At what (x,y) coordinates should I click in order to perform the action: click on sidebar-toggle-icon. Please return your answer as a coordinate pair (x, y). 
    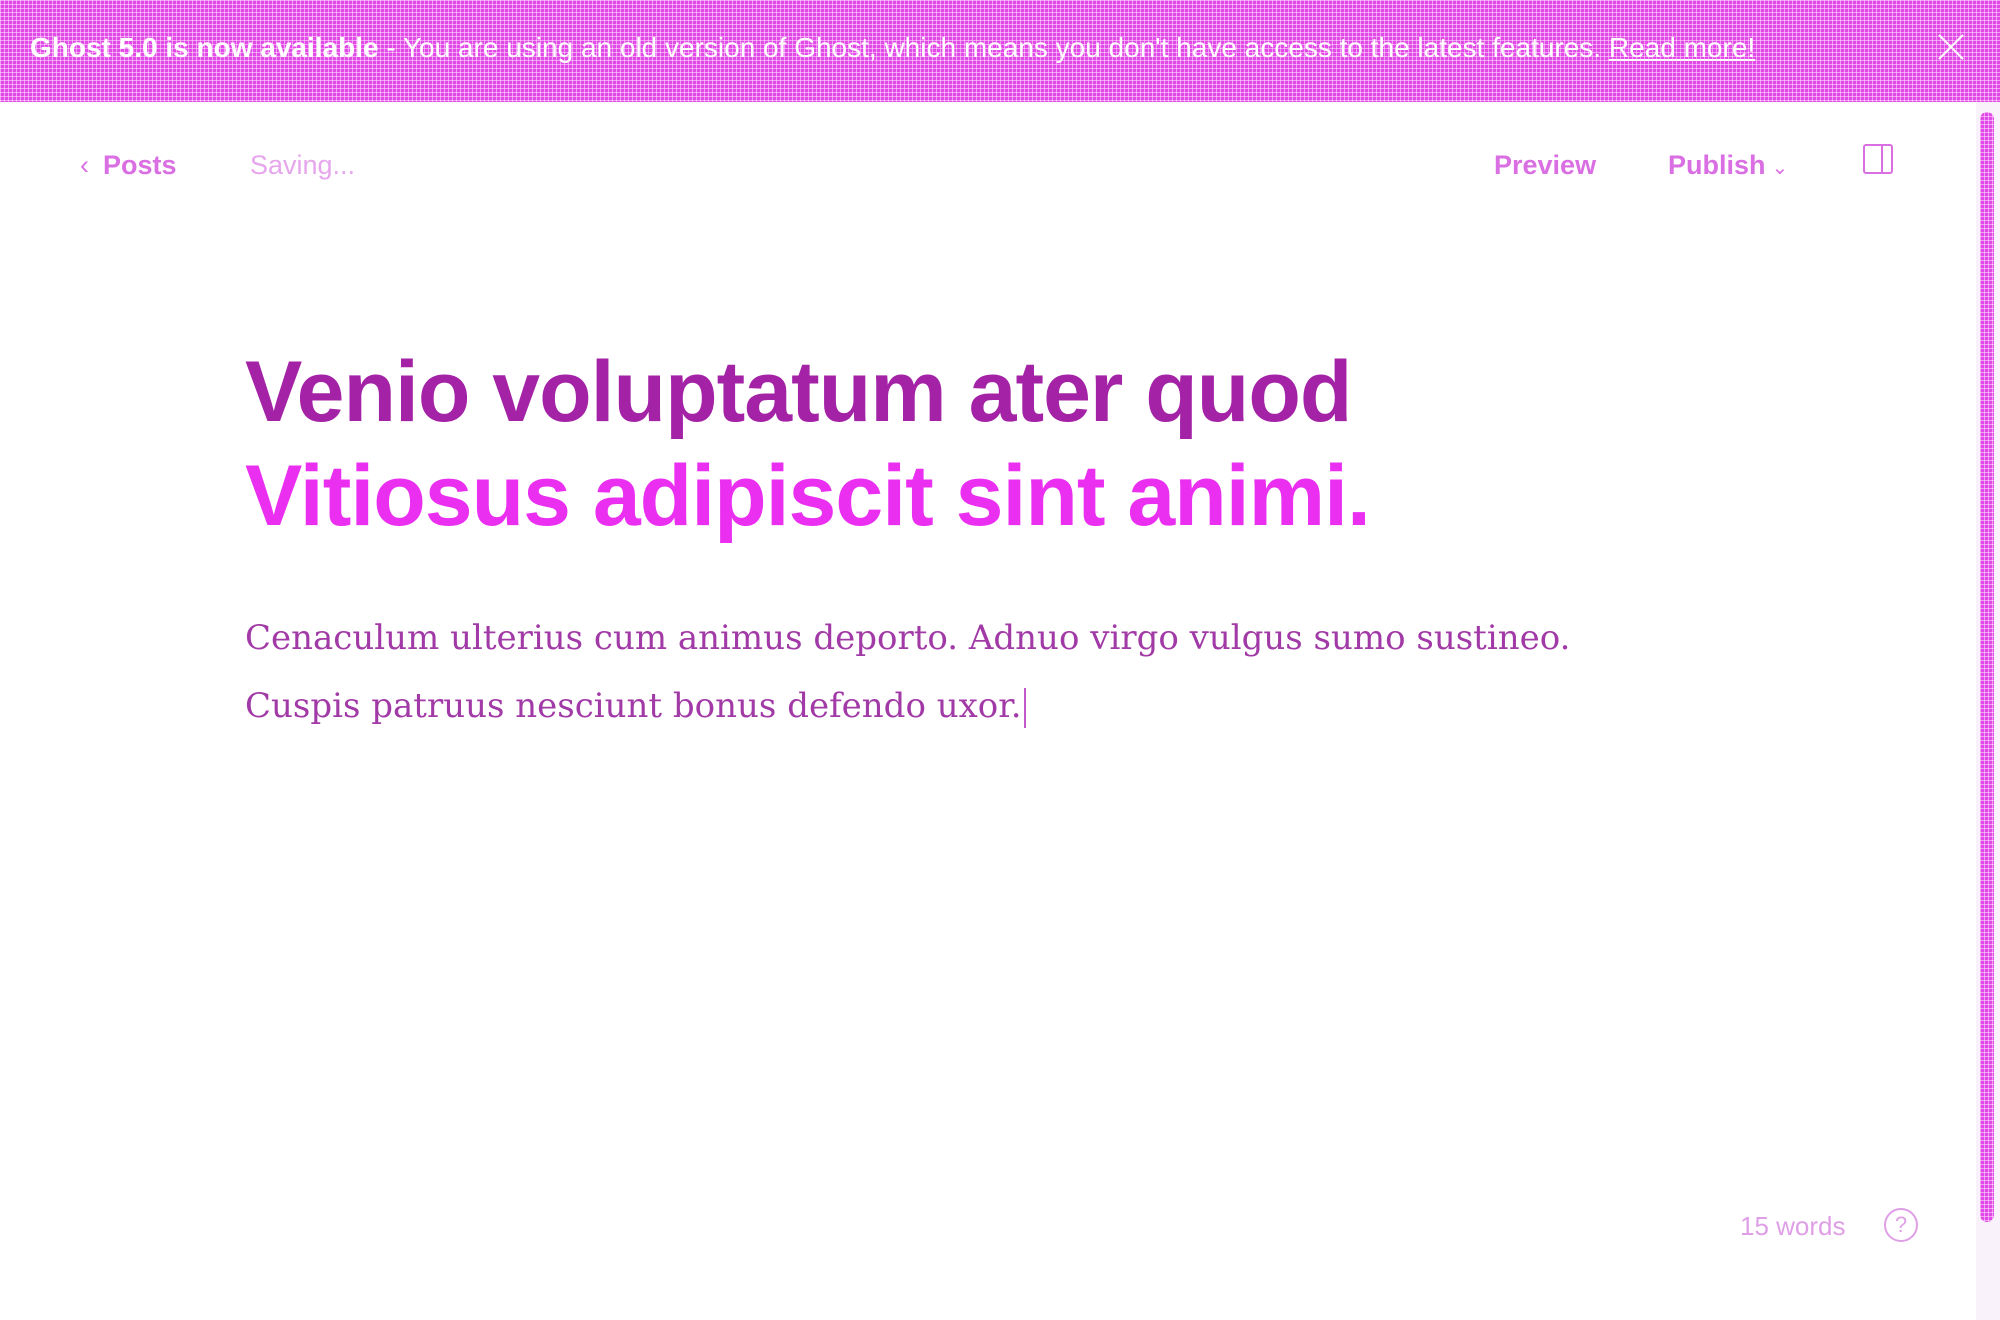
    Looking at the image, I should click on (1878, 159).